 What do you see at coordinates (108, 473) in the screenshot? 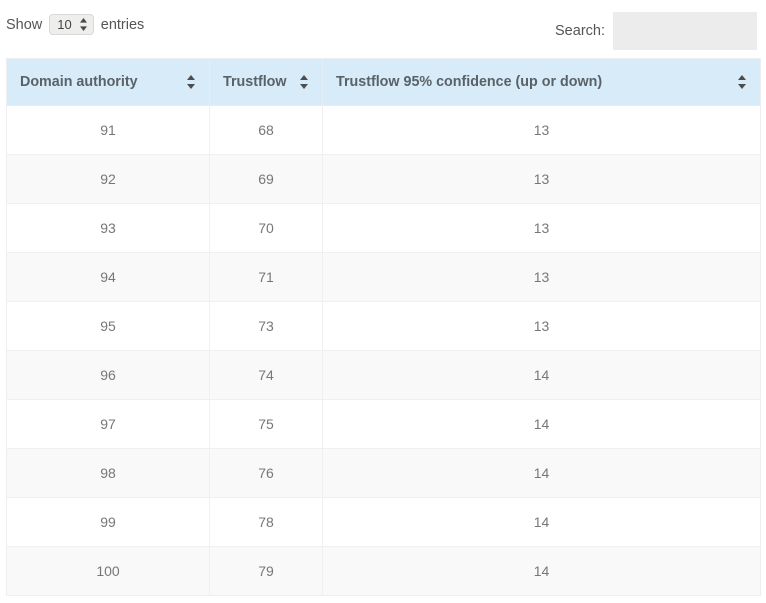
I see `cell-domain-authority: 98` at bounding box center [108, 473].